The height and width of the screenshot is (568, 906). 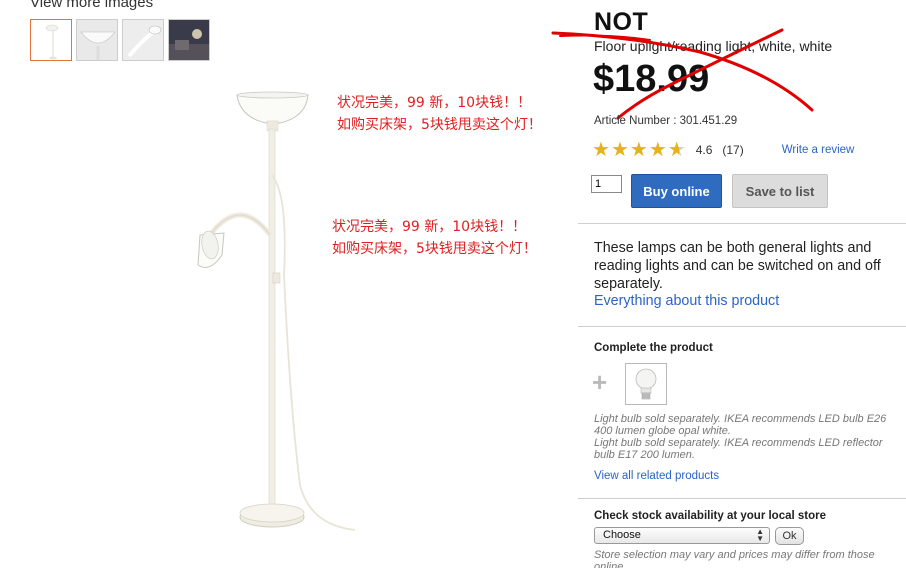 I want to click on room-scene-thumb-image, so click(x=189, y=40).